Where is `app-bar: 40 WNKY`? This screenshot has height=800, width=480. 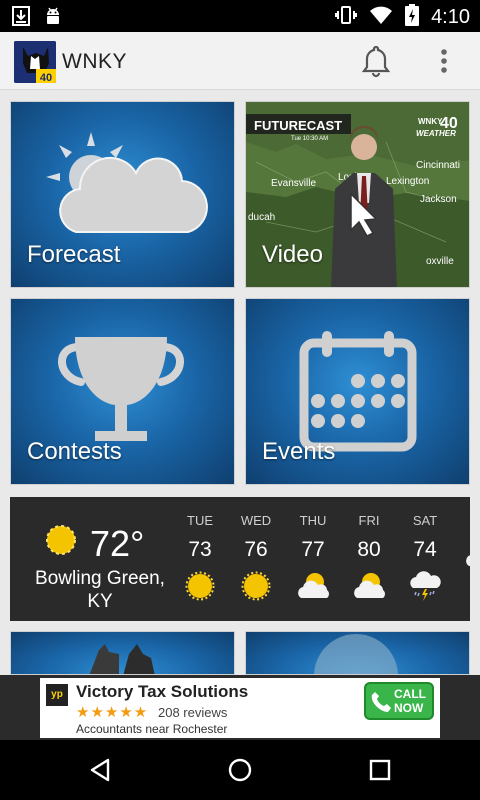
app-bar: 40 WNKY is located at coordinates (240, 61).